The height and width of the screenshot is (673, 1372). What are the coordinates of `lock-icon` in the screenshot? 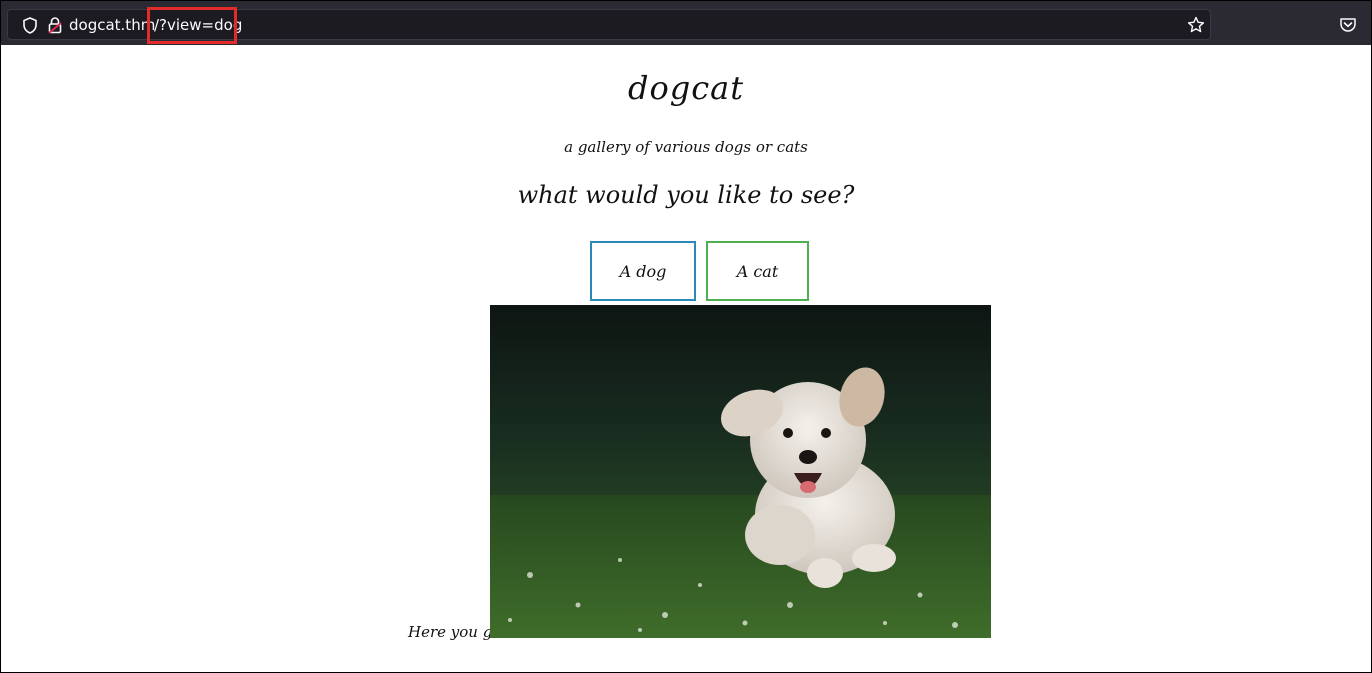 It's located at (55, 27).